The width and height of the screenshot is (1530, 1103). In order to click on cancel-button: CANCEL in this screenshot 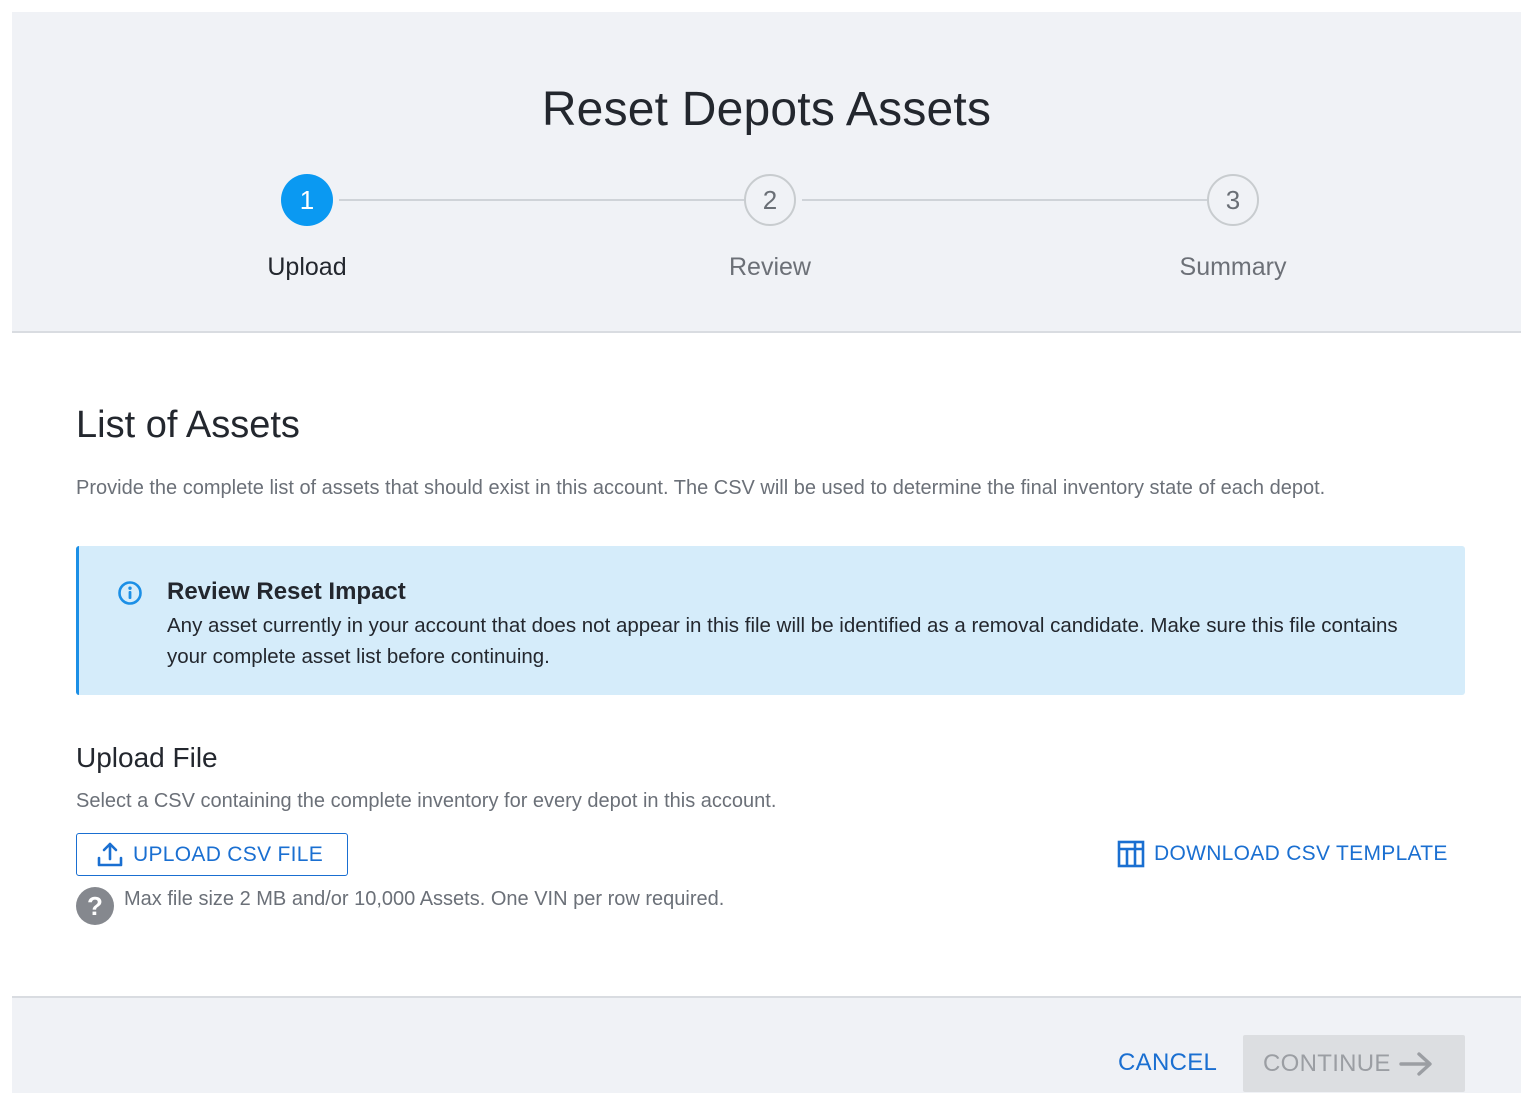, I will do `click(1167, 1063)`.